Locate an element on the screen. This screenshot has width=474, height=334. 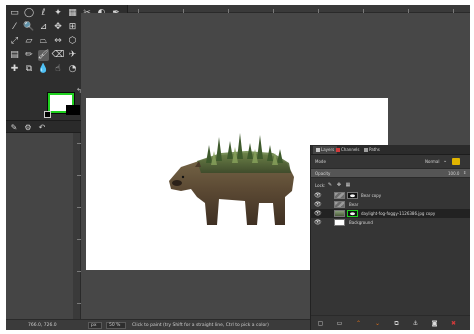
layer-name: Bear is located at coordinates (354, 204).